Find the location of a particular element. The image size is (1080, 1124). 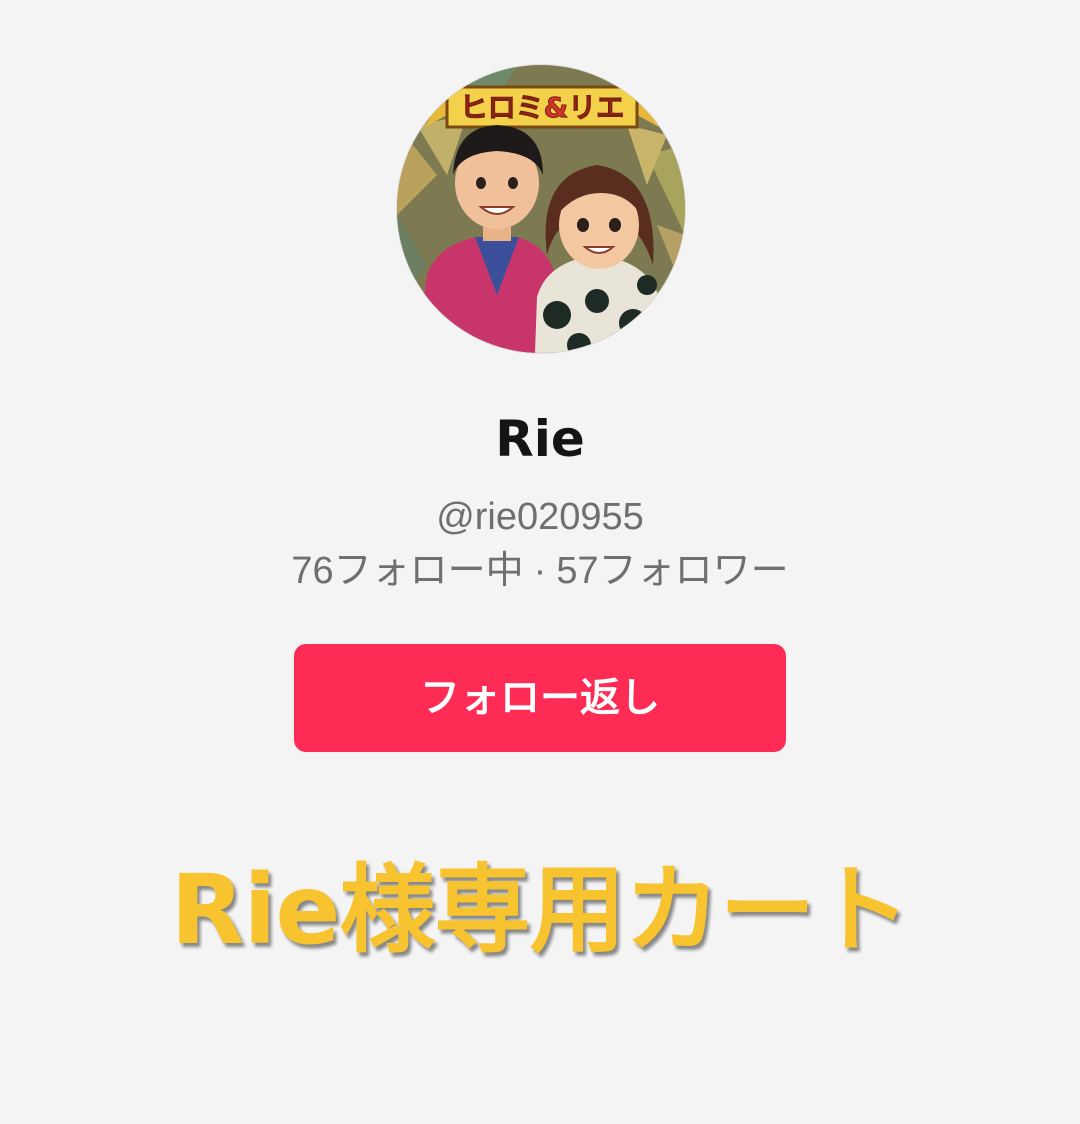

followers-label: フォロワー is located at coordinates (693, 571).